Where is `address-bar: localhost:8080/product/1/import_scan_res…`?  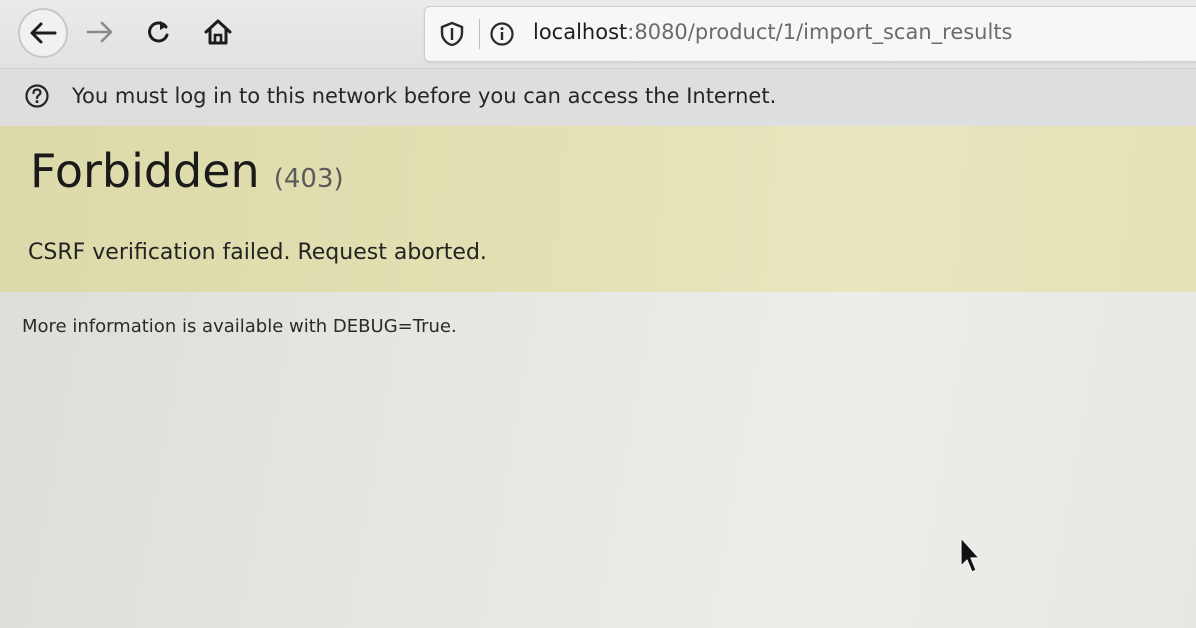 address-bar: localhost:8080/product/1/import_scan_res… is located at coordinates (810, 34).